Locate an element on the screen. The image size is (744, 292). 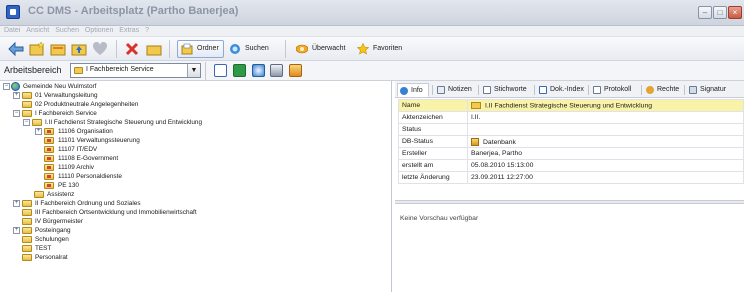
tree-node-11110: 11110 Personaldienste is located at coordinates (90, 177).